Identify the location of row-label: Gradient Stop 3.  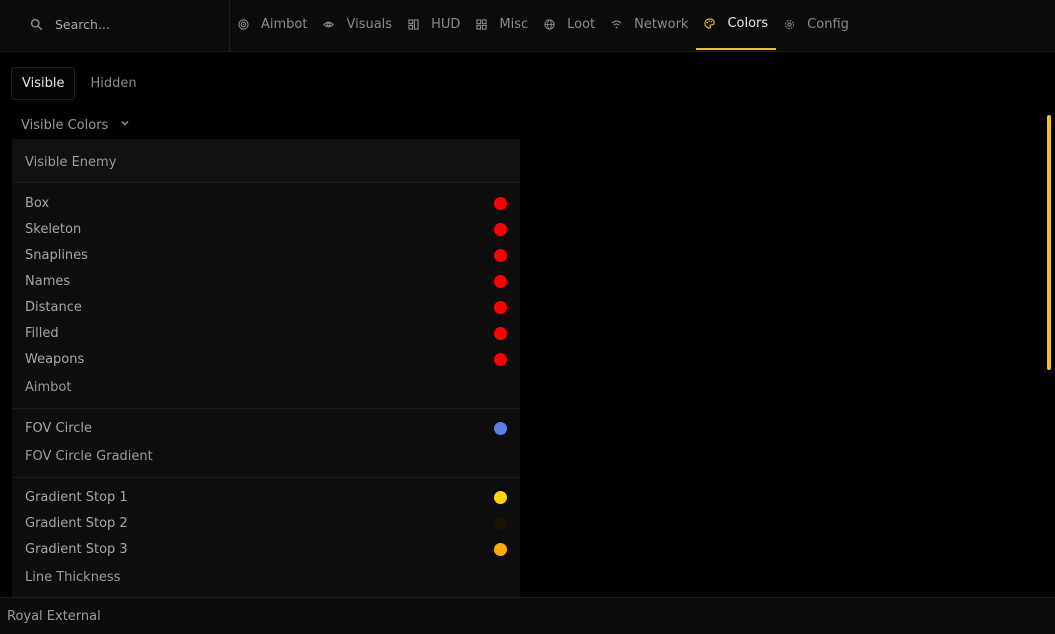
(76, 549).